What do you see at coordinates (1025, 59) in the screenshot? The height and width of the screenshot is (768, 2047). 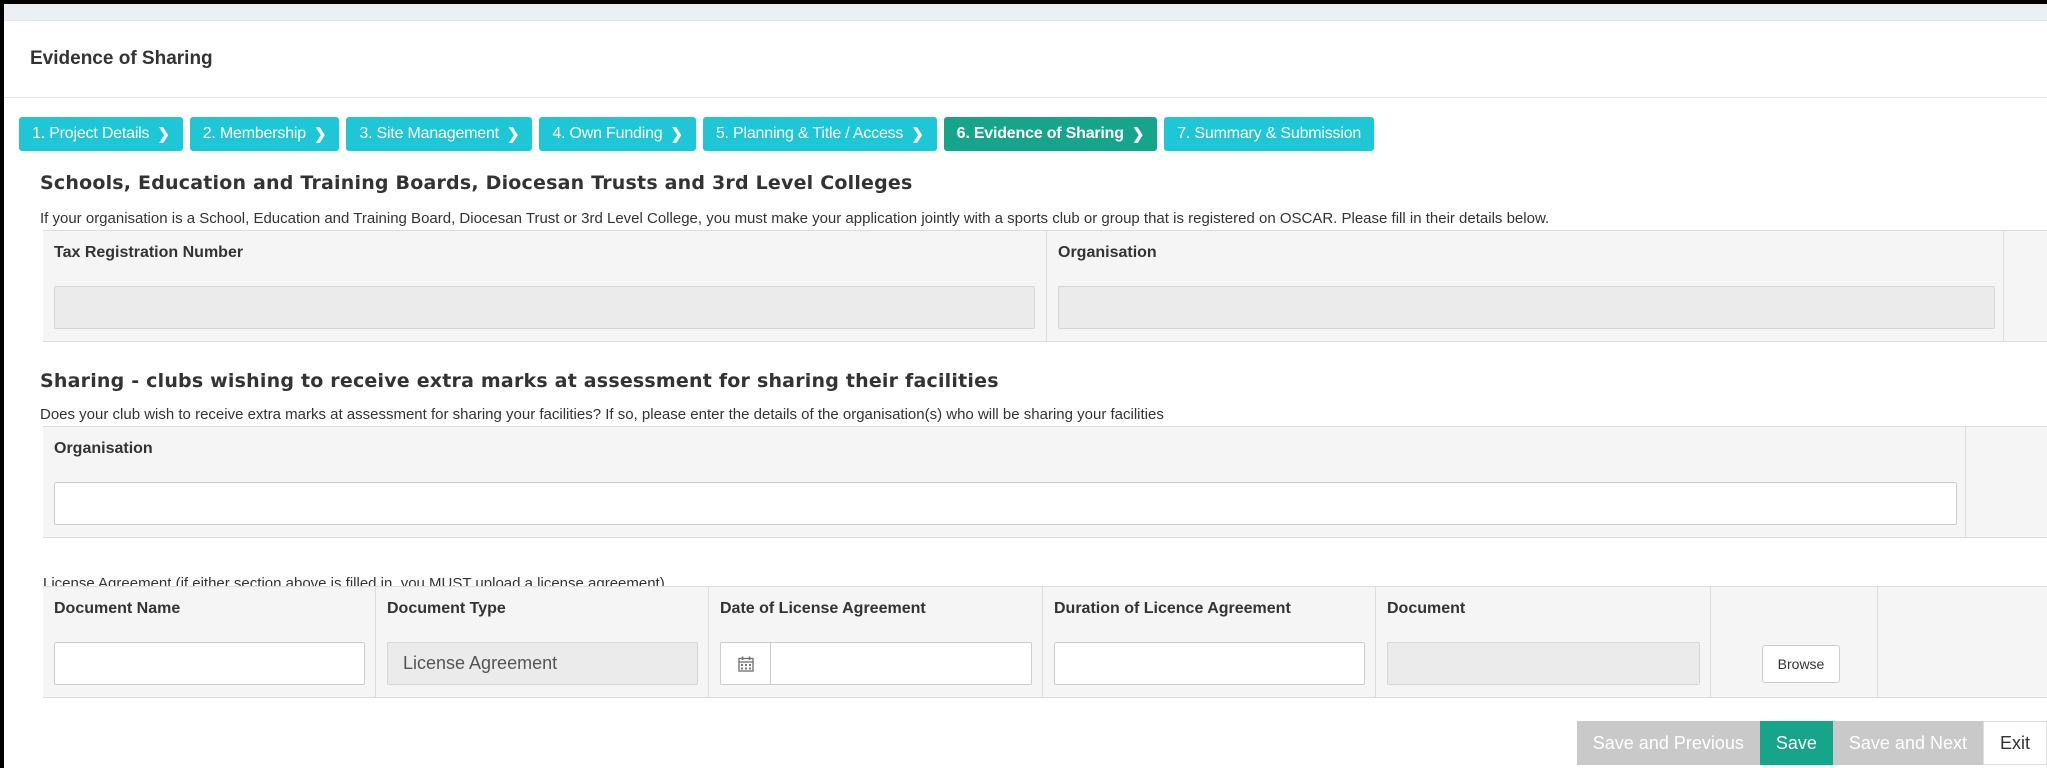 I see `page-header: Evidence of Sharing` at bounding box center [1025, 59].